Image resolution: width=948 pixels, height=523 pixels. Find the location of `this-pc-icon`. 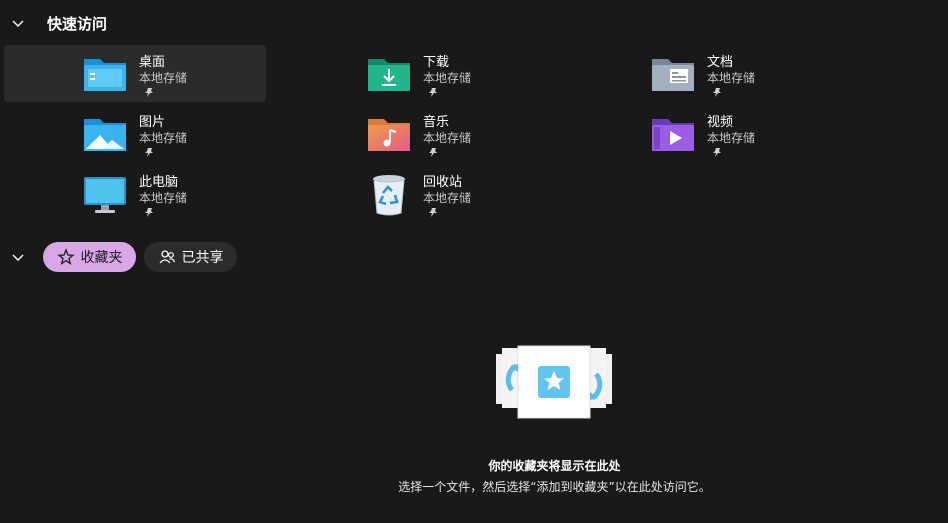

this-pc-icon is located at coordinates (105, 195).